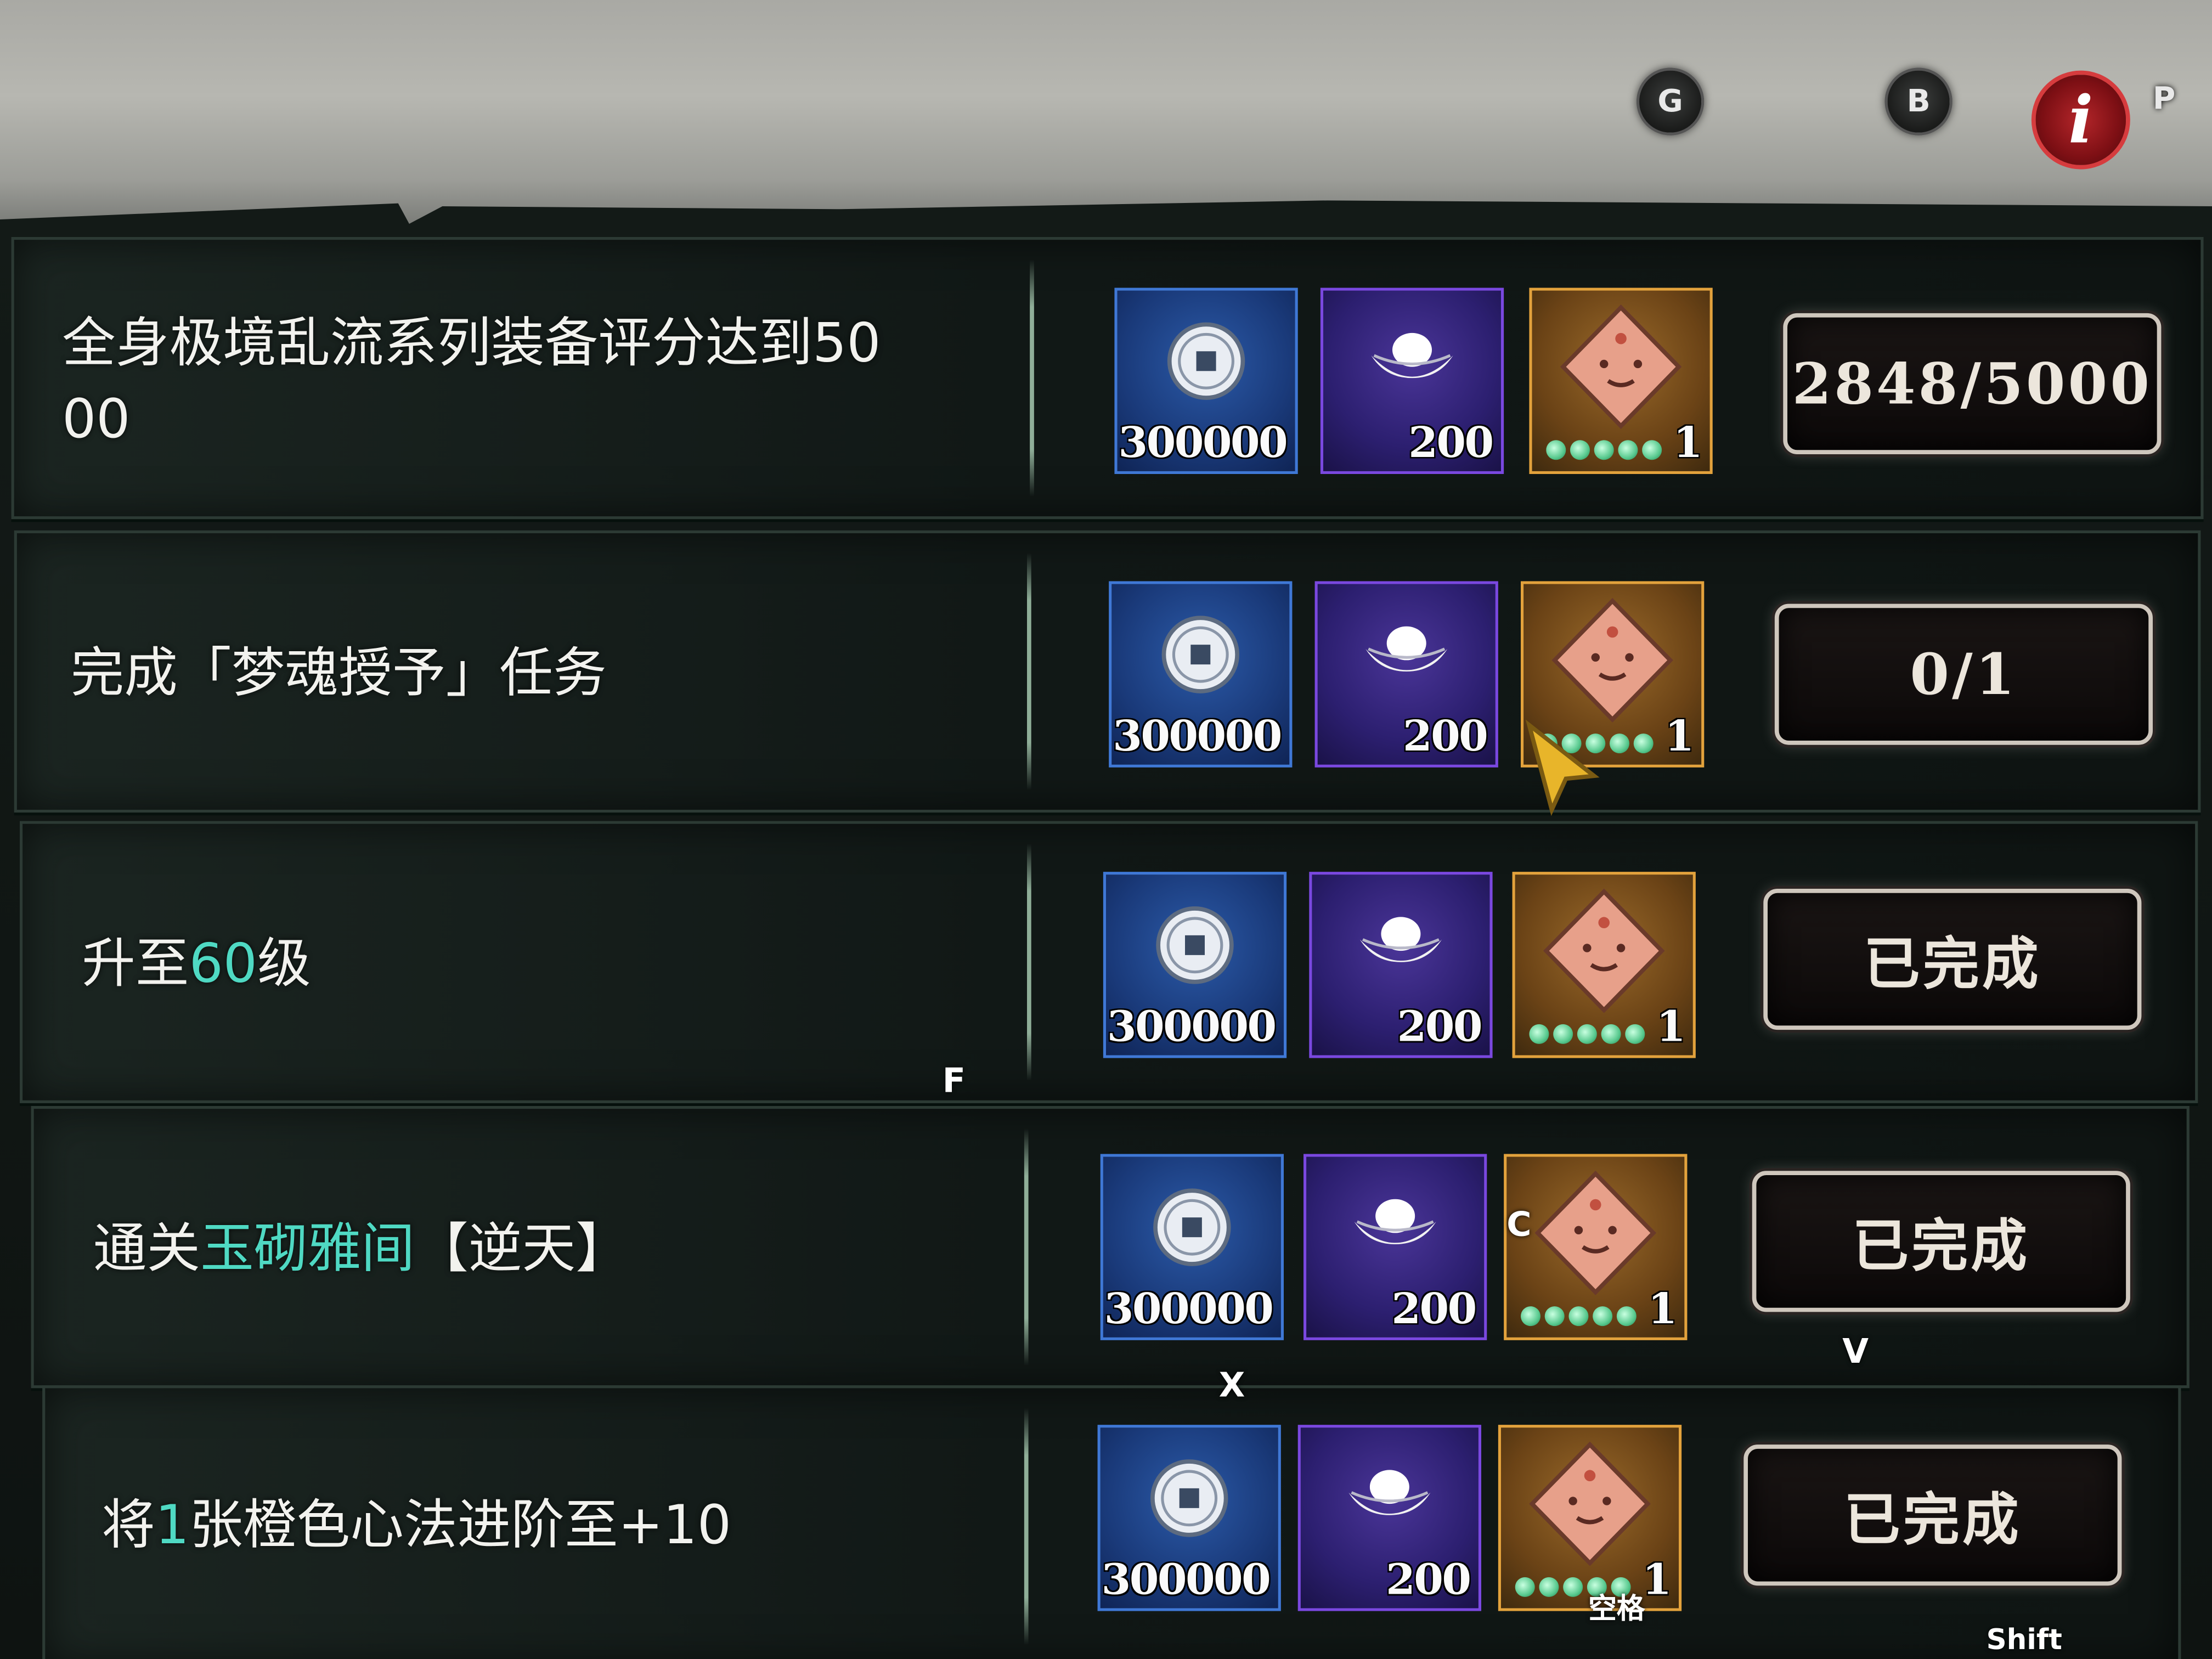 This screenshot has width=2212, height=1659. What do you see at coordinates (96, 419) in the screenshot?
I see `task-title-line: 00` at bounding box center [96, 419].